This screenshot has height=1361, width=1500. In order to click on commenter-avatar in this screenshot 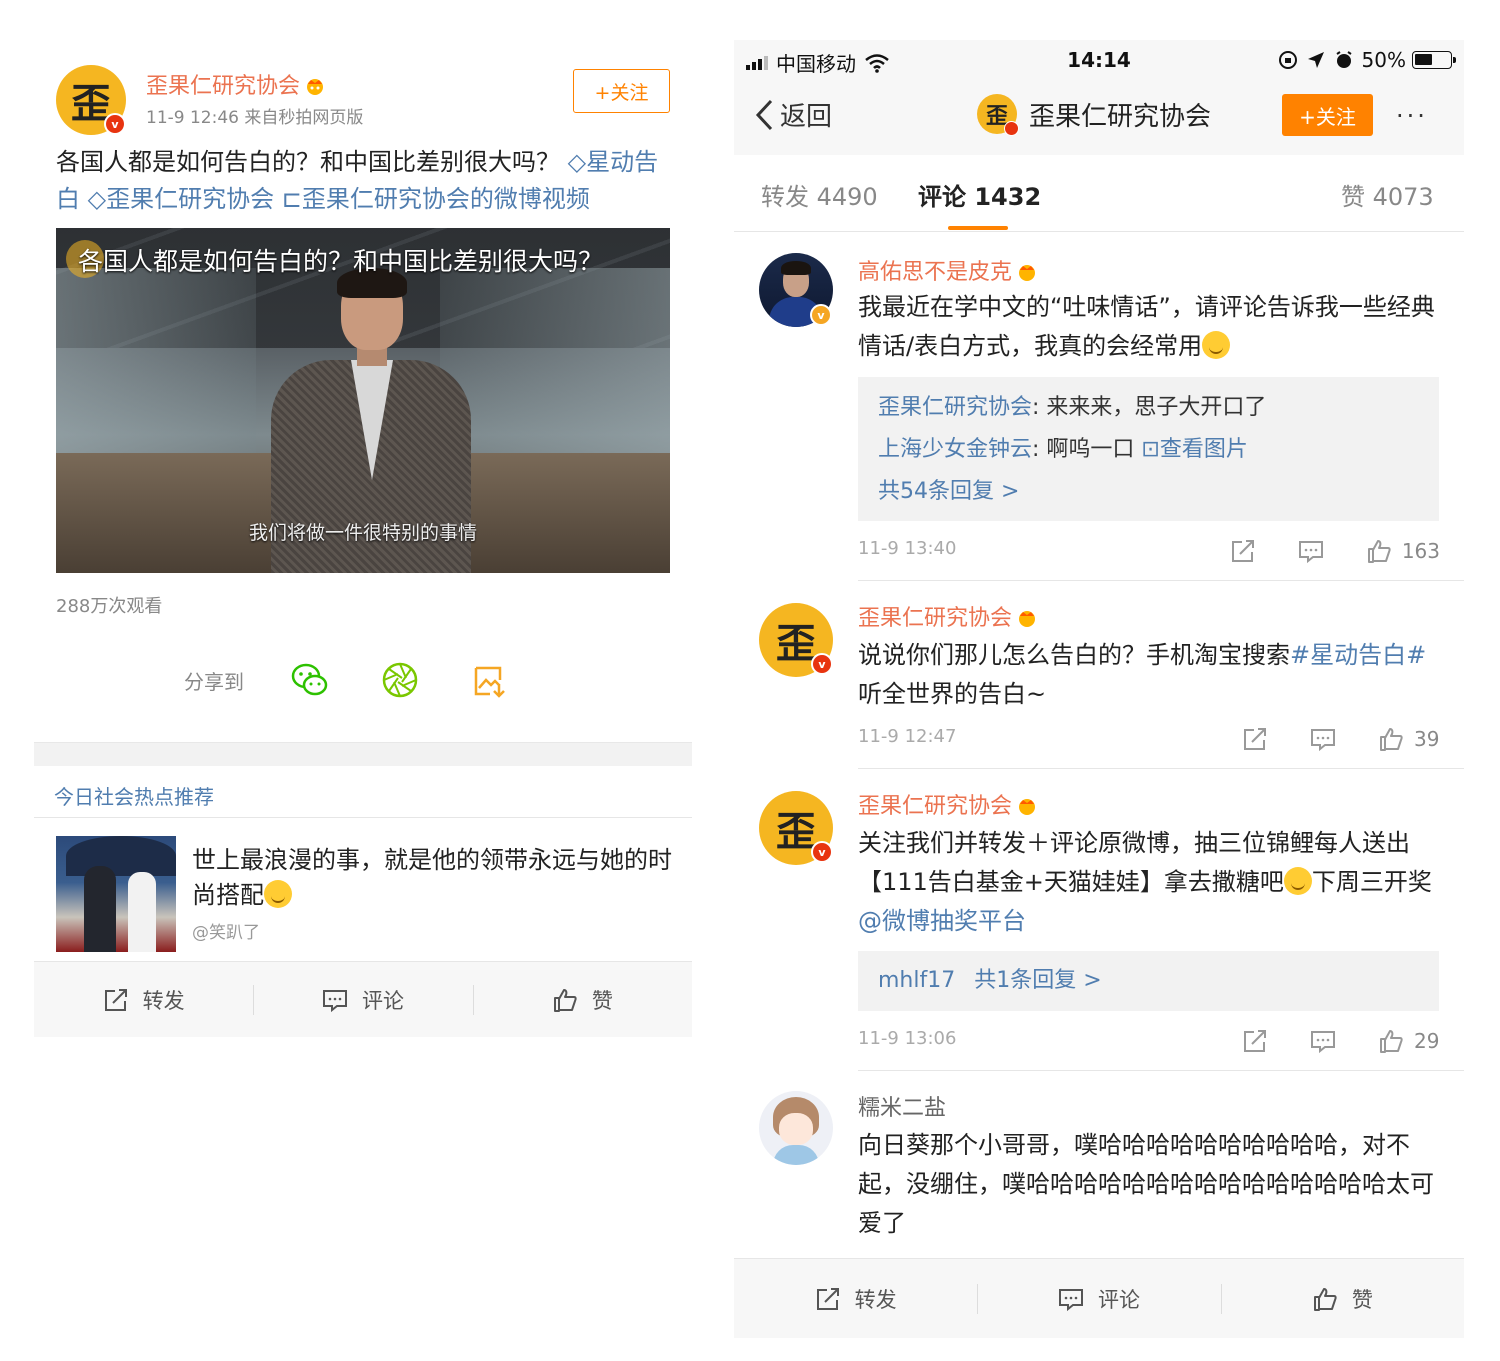, I will do `click(796, 1128)`.